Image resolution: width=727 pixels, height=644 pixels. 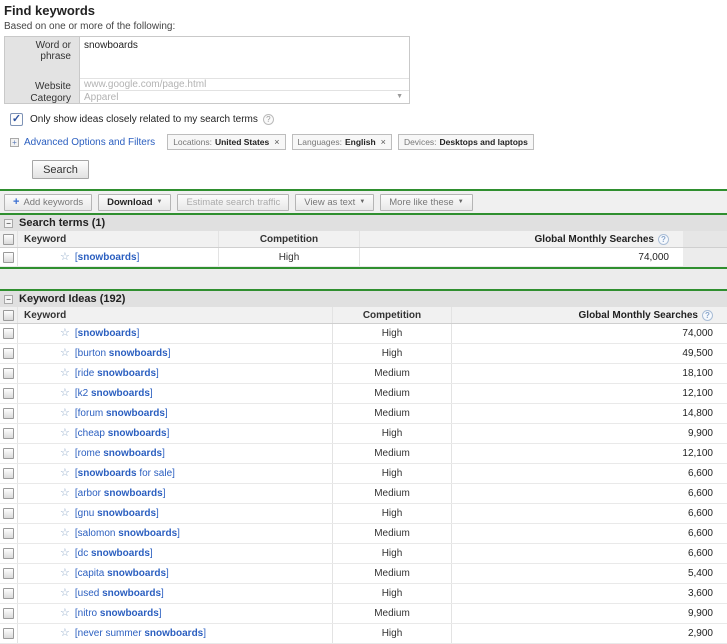 What do you see at coordinates (120, 453) in the screenshot?
I see `keyword-link: [rome snowboards]` at bounding box center [120, 453].